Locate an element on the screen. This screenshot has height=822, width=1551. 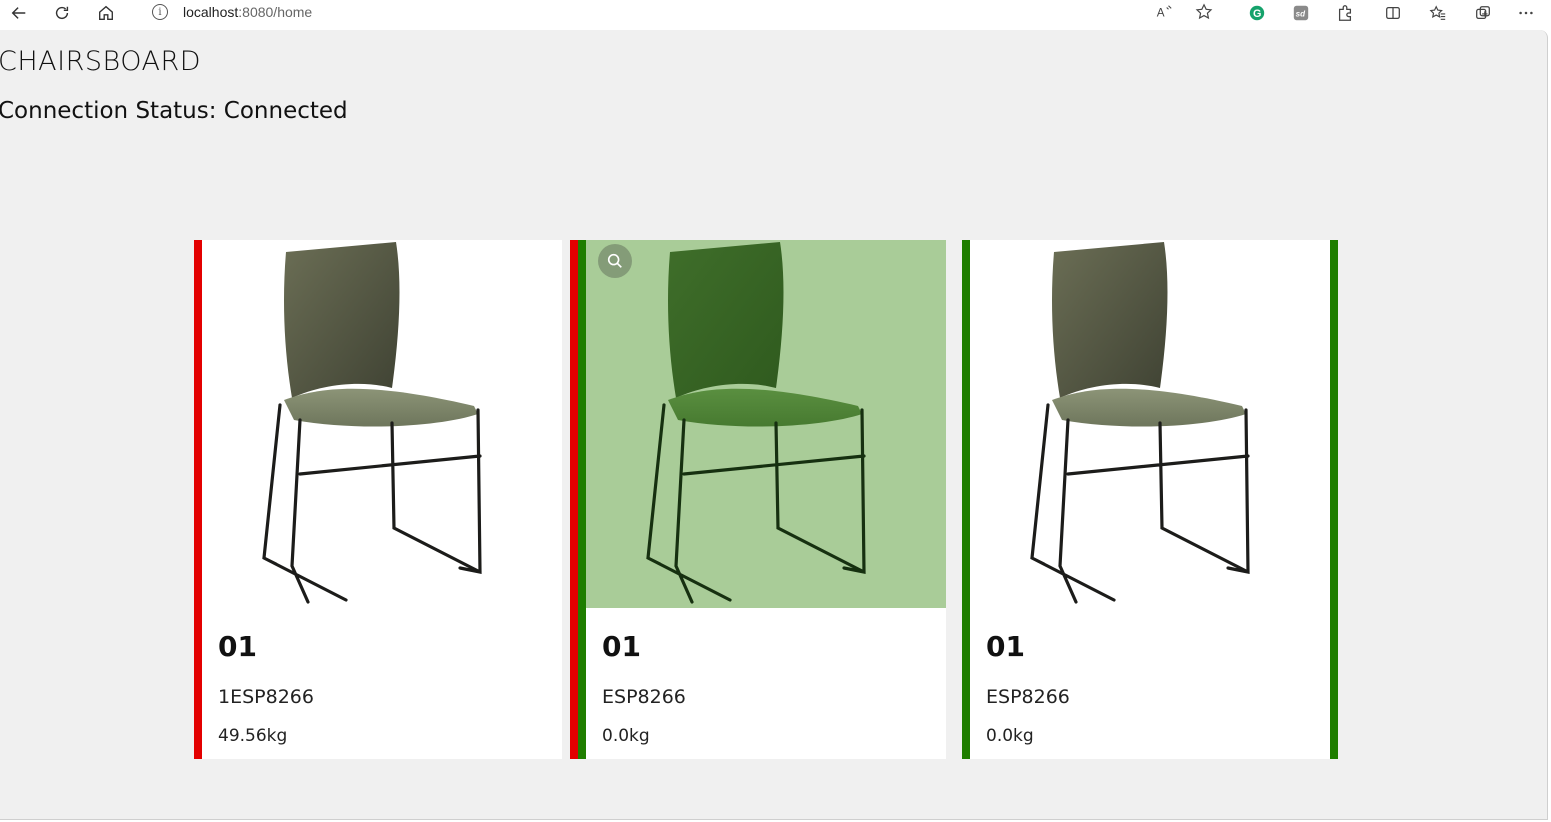
extensions-icon is located at coordinates (1345, 13).